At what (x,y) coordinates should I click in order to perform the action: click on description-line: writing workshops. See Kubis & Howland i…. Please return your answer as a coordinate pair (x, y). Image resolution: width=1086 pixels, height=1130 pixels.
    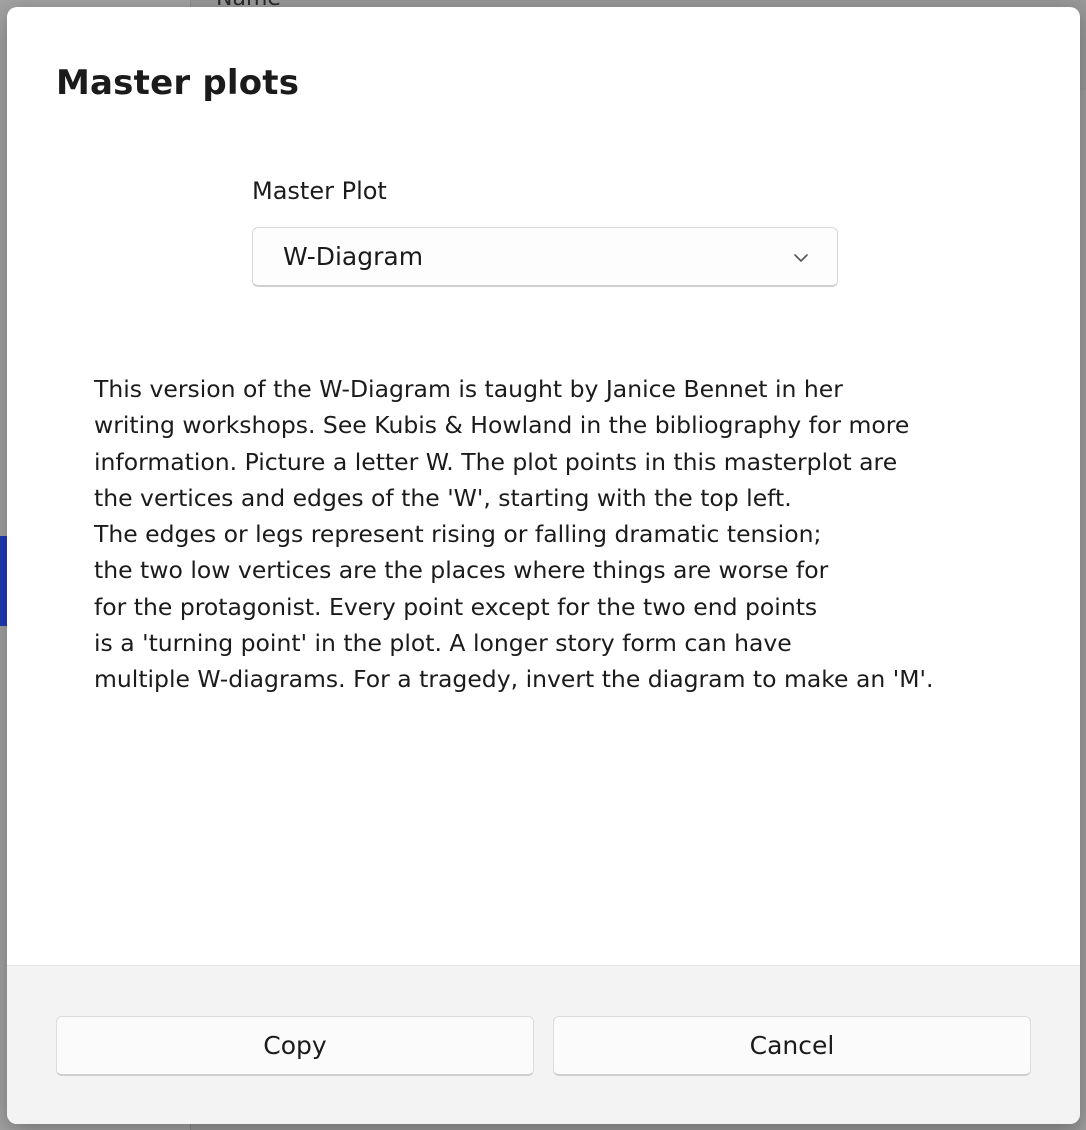
    Looking at the image, I should click on (502, 425).